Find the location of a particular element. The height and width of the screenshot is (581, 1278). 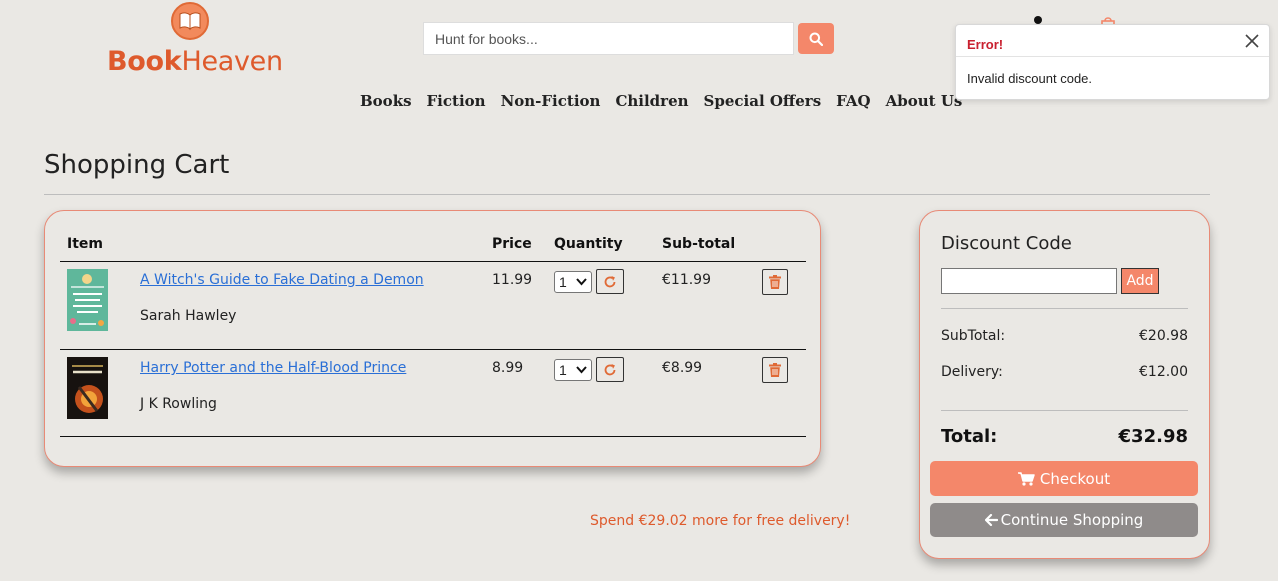

header-subtotal: Sub-total is located at coordinates (699, 244).